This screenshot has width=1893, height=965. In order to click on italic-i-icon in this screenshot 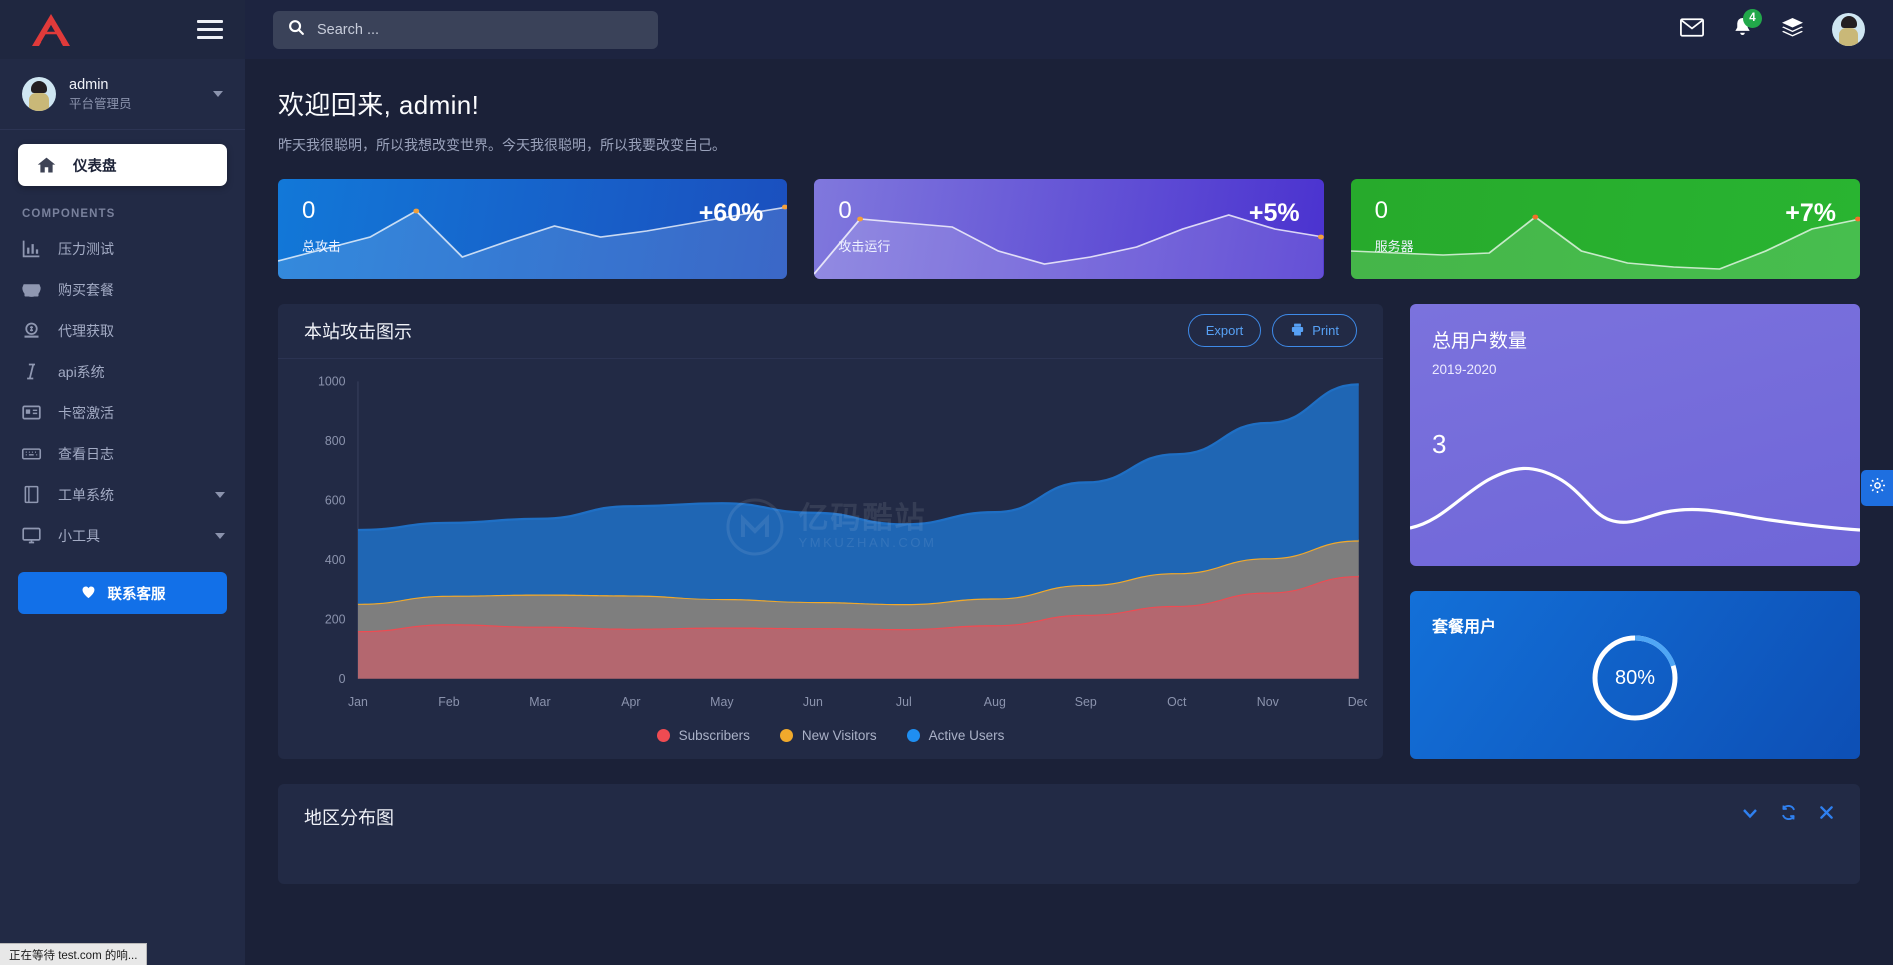, I will do `click(31, 371)`.